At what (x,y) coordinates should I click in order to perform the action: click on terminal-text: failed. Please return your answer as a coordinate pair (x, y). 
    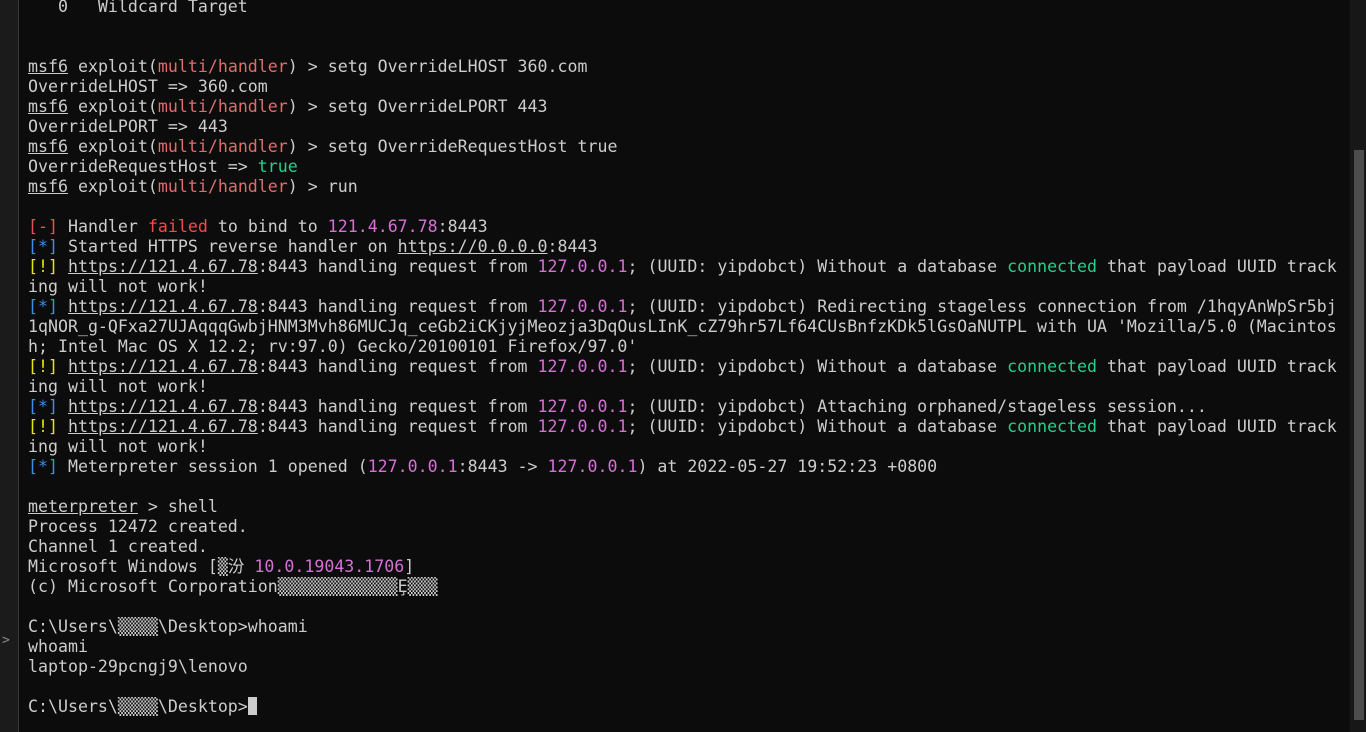
    Looking at the image, I should click on (177, 226).